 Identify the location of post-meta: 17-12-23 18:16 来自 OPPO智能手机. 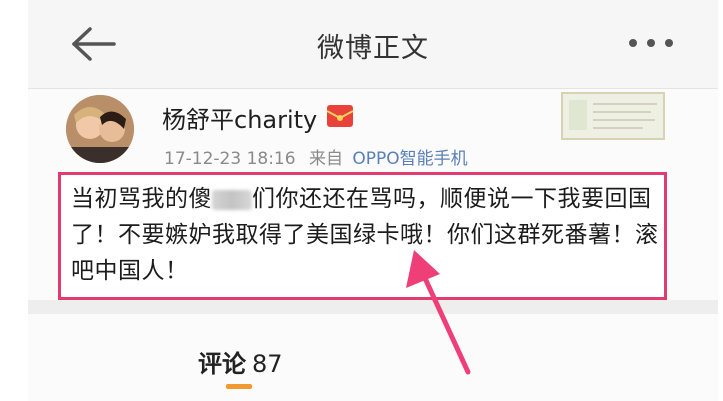
(316, 156).